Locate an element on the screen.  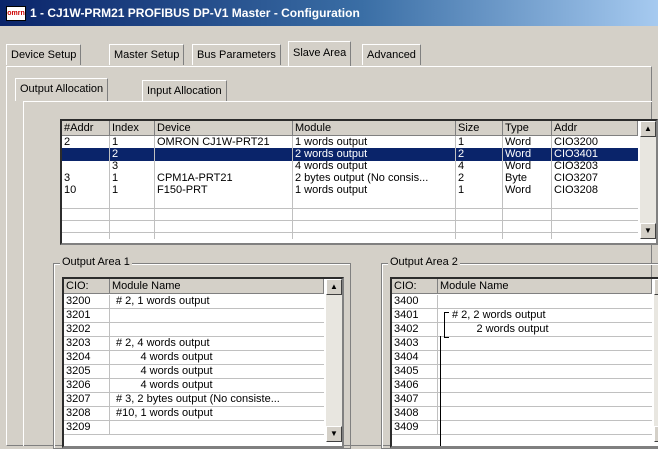
slave-list-scrollbar: ▲ ▼ is located at coordinates (648, 180).